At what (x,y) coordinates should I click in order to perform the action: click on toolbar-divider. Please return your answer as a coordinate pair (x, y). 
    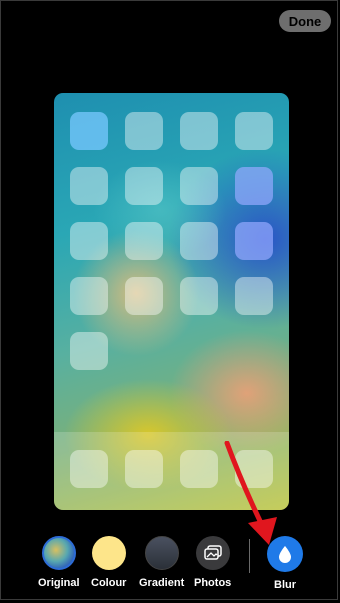
    Looking at the image, I should click on (249, 556).